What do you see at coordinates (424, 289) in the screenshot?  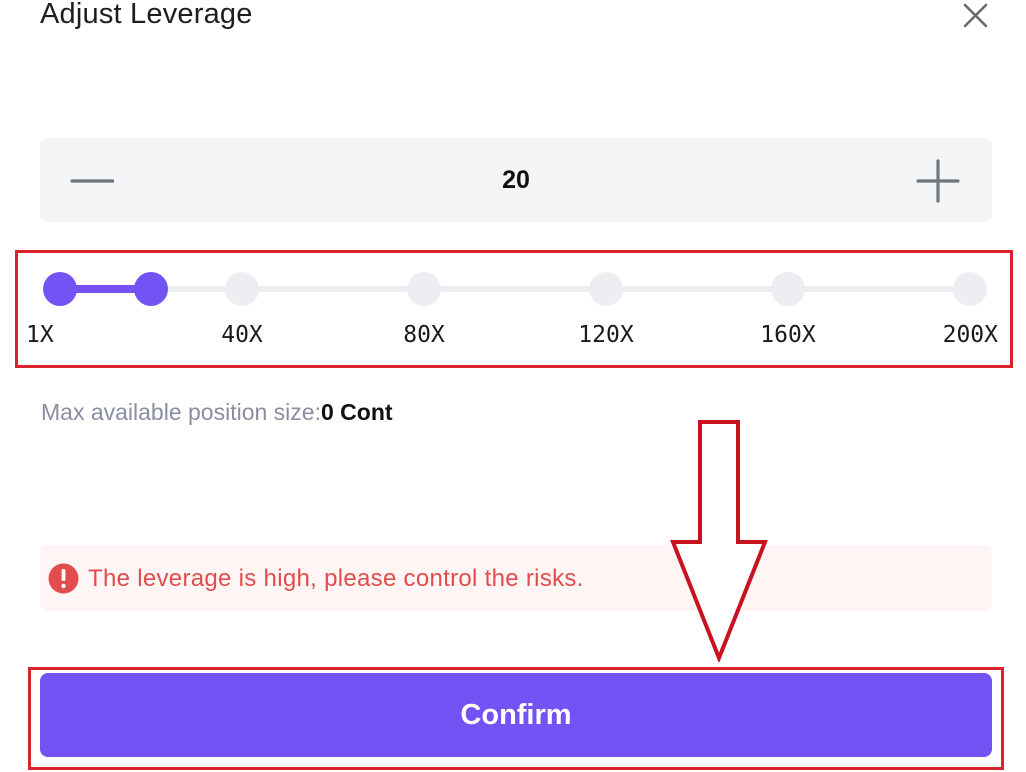 I see `slider-stop-80x` at bounding box center [424, 289].